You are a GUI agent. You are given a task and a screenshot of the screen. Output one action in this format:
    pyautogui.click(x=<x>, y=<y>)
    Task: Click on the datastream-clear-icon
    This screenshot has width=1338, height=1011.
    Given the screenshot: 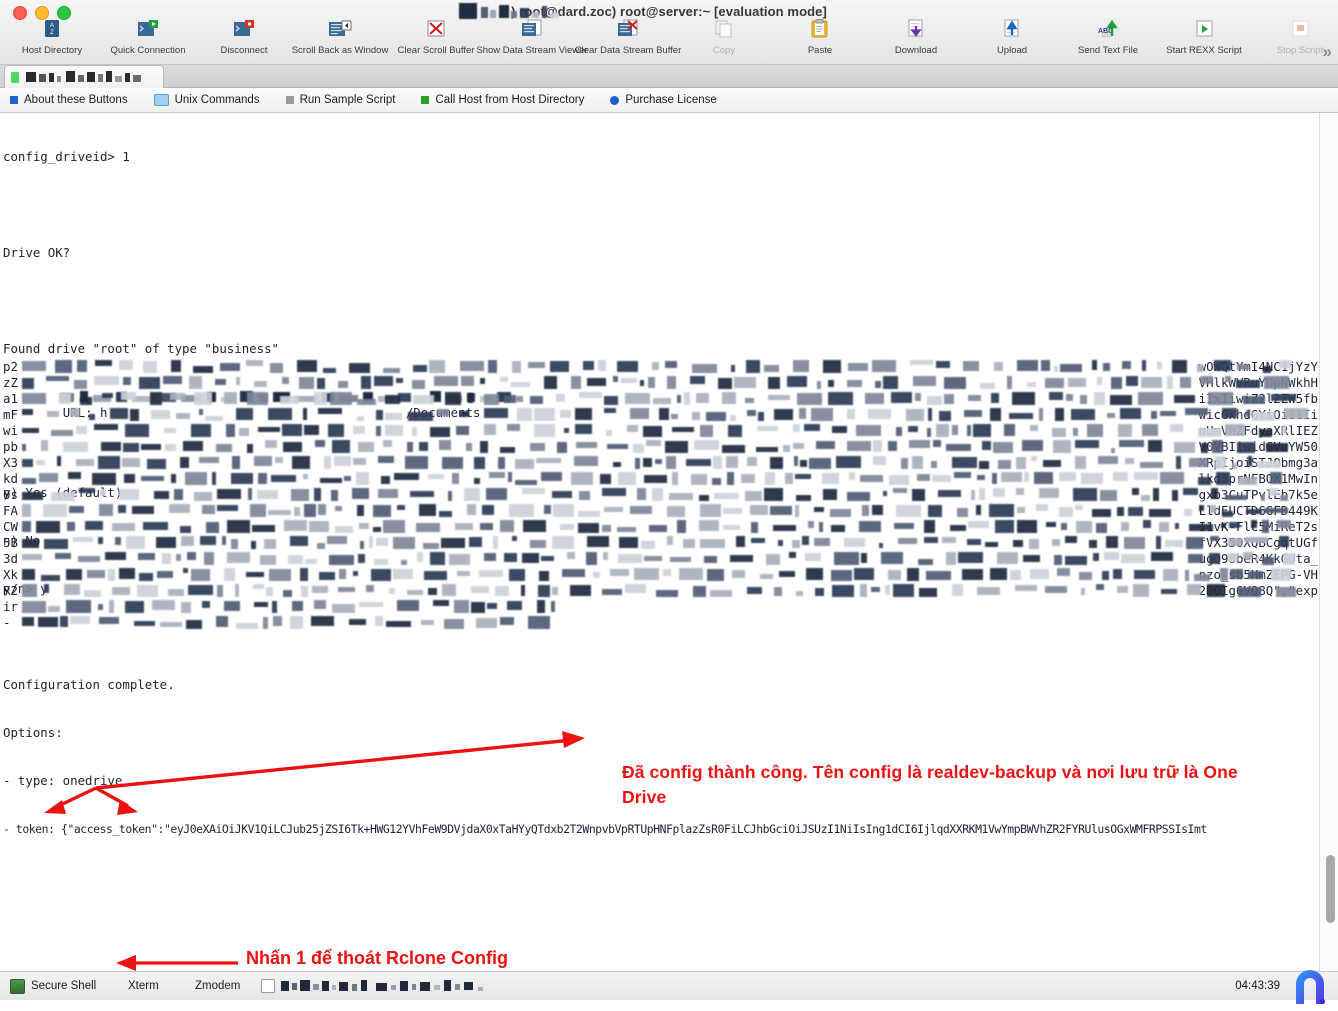 What is the action you would take?
    pyautogui.click(x=628, y=31)
    